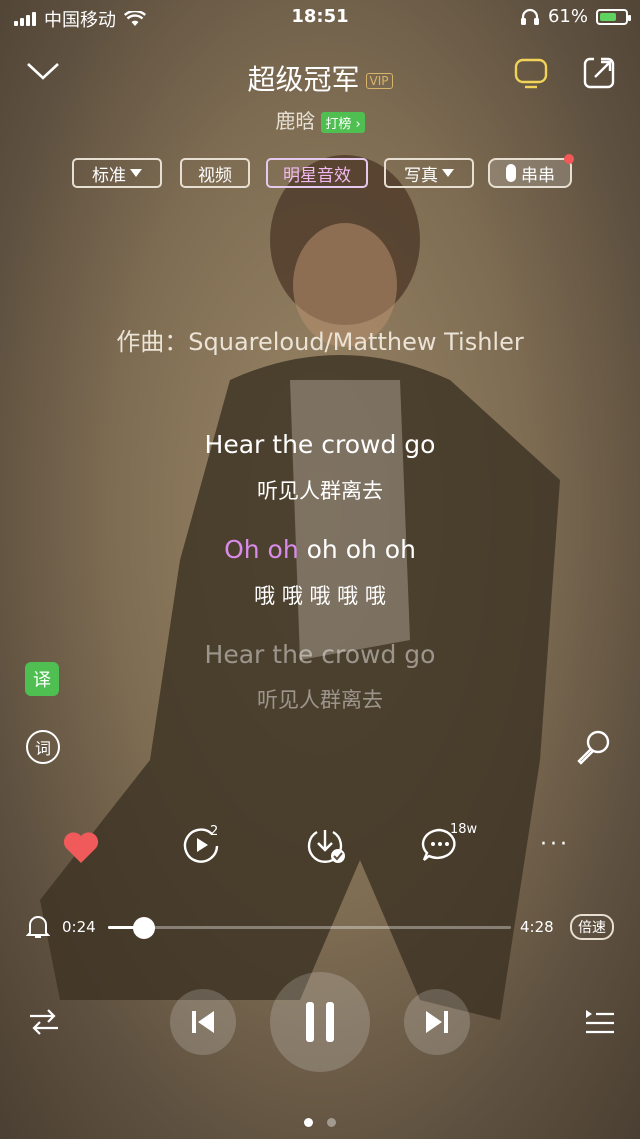 Image resolution: width=640 pixels, height=1139 pixels. I want to click on quality-chip: 标准, so click(117, 173).